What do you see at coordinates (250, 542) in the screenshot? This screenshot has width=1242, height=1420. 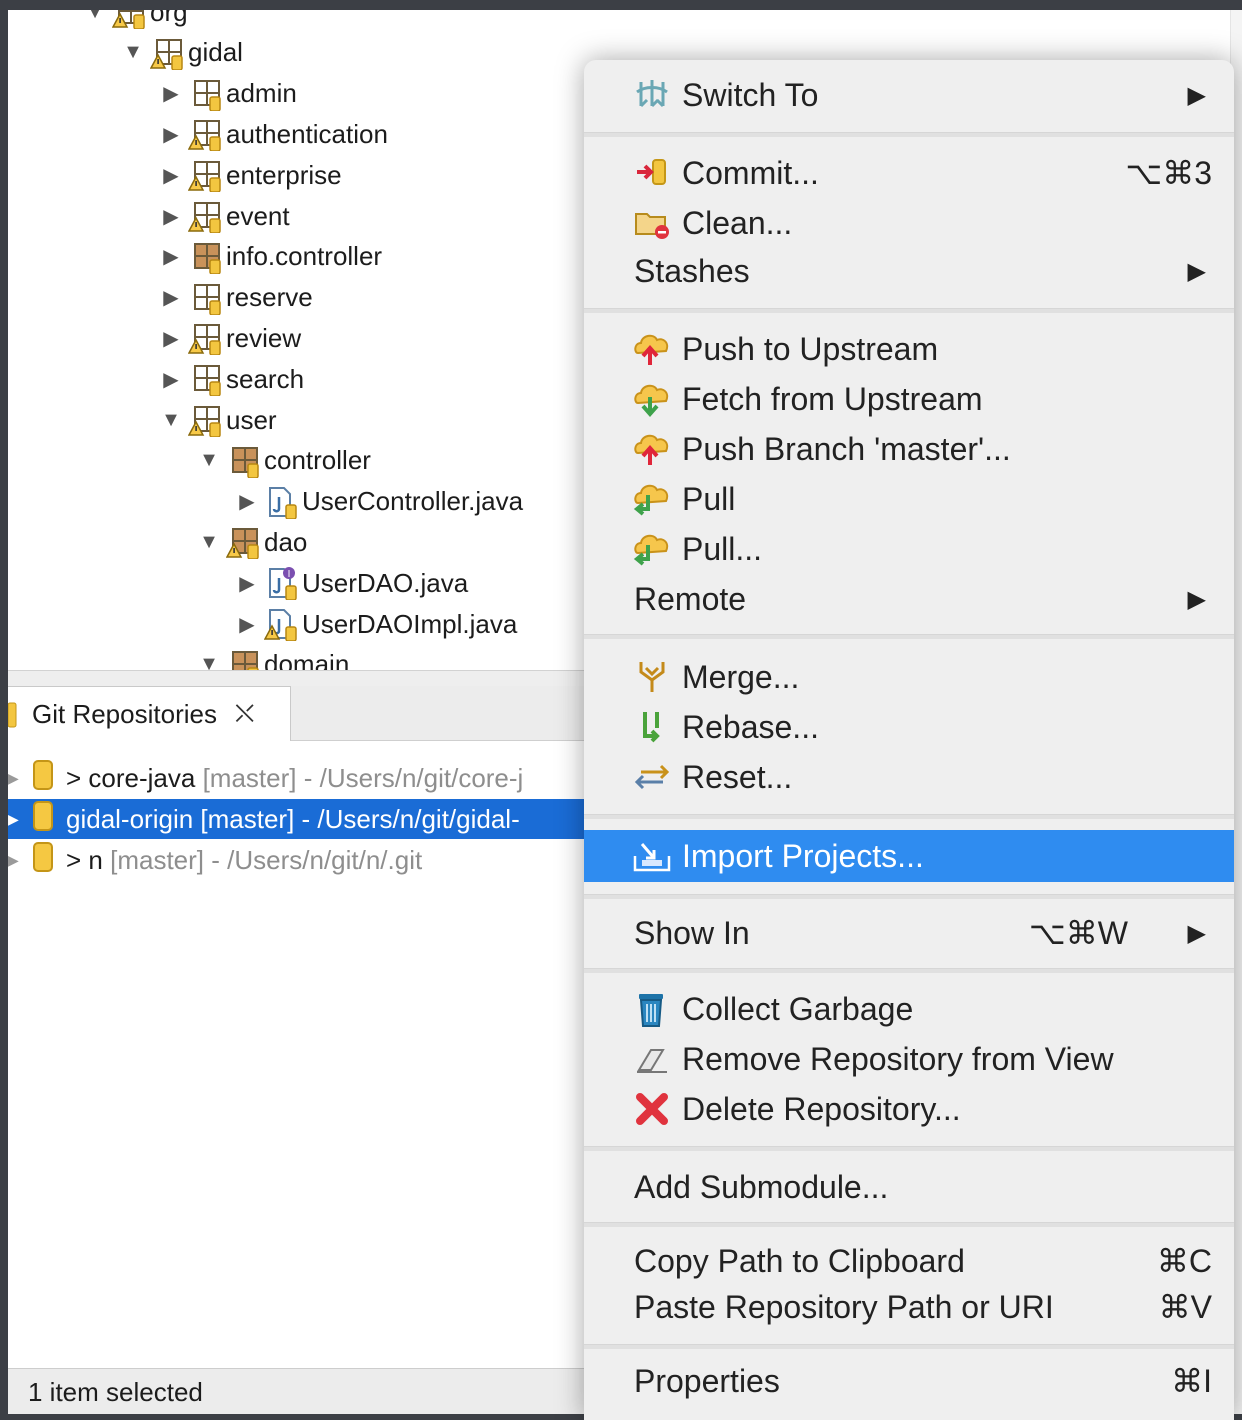 I see `tree-item: ▼ dao` at bounding box center [250, 542].